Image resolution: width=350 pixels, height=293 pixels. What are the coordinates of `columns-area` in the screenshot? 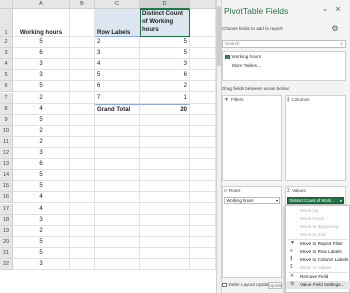 It's located at (315, 138).